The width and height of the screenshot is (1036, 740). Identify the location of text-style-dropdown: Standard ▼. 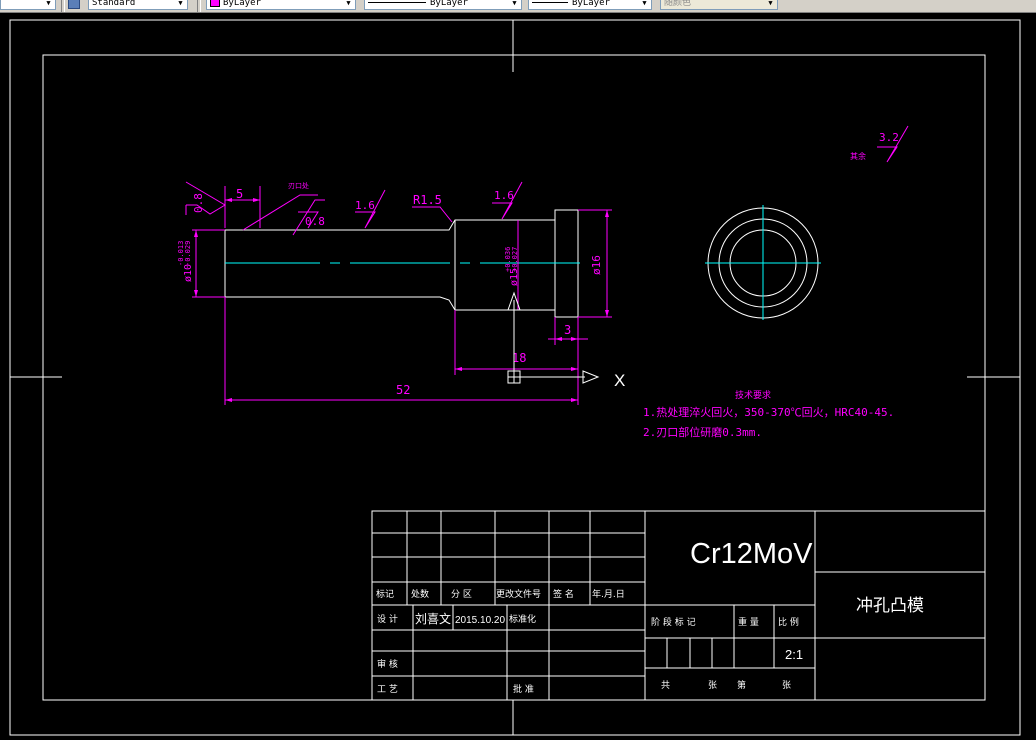
(138, 5).